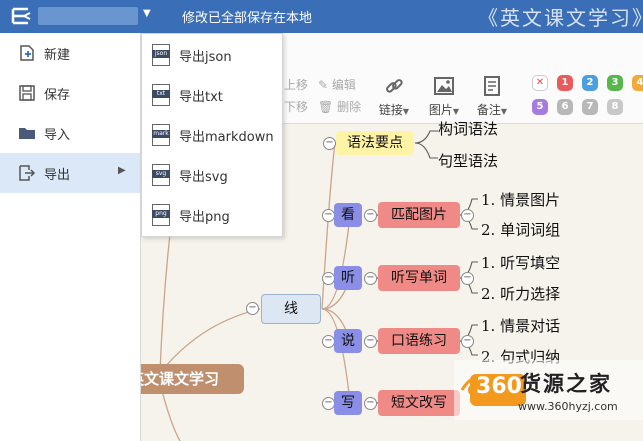  Describe the element at coordinates (444, 86) in the screenshot. I see `image-icon` at that location.